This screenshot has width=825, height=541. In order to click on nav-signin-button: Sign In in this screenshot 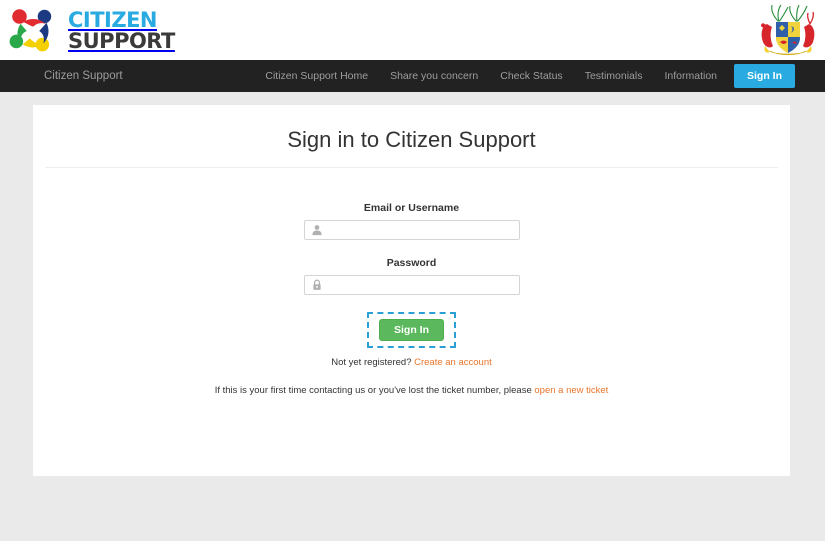, I will do `click(764, 76)`.